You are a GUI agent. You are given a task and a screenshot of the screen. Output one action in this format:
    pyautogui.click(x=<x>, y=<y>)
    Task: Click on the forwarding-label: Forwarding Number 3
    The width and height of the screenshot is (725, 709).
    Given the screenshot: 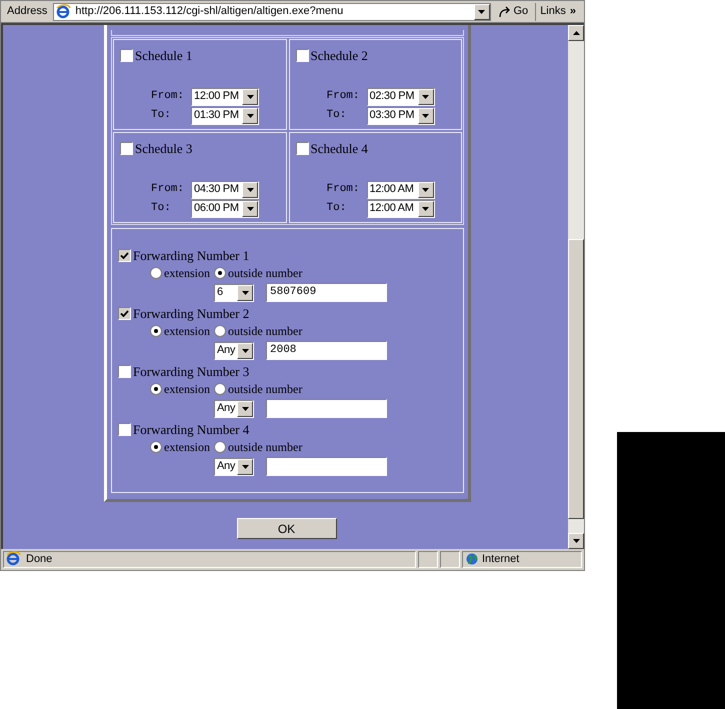 What is the action you would take?
    pyautogui.click(x=191, y=371)
    